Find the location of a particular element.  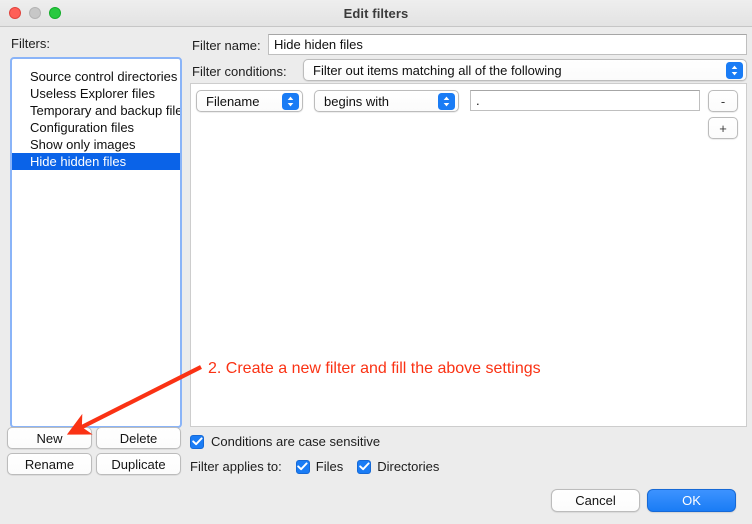

filter-name-input: Hide hiden files is located at coordinates (507, 44).